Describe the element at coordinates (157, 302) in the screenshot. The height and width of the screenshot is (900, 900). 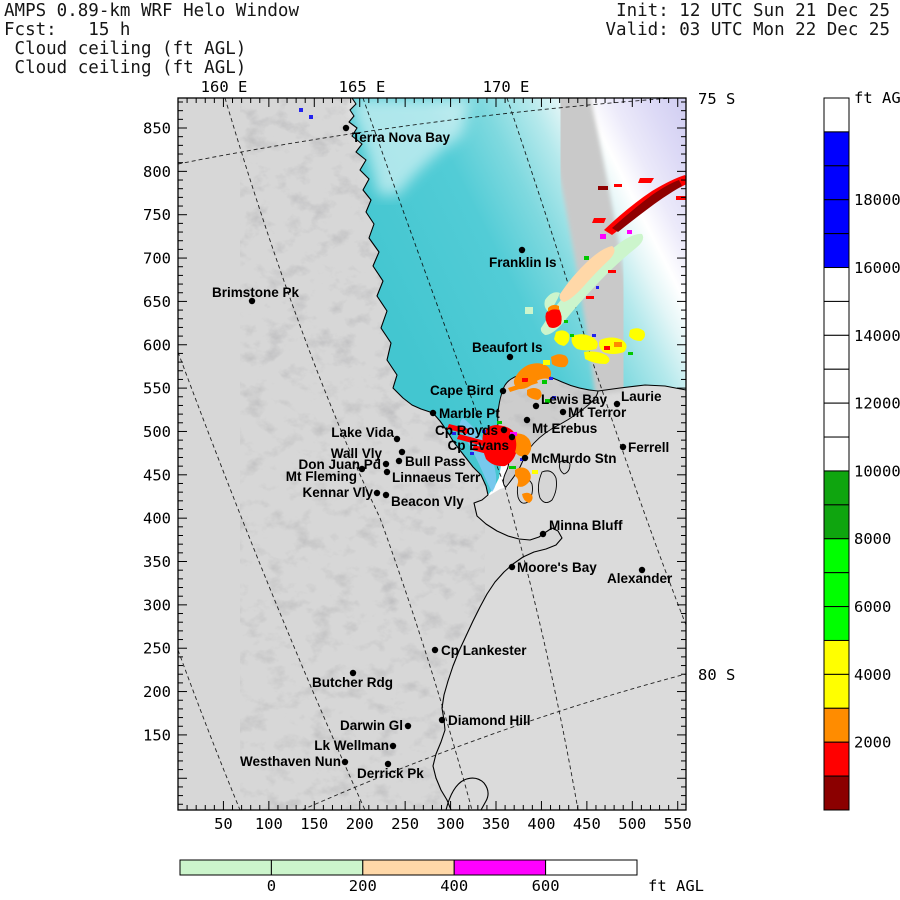
I see `y-tick-label: 650` at that location.